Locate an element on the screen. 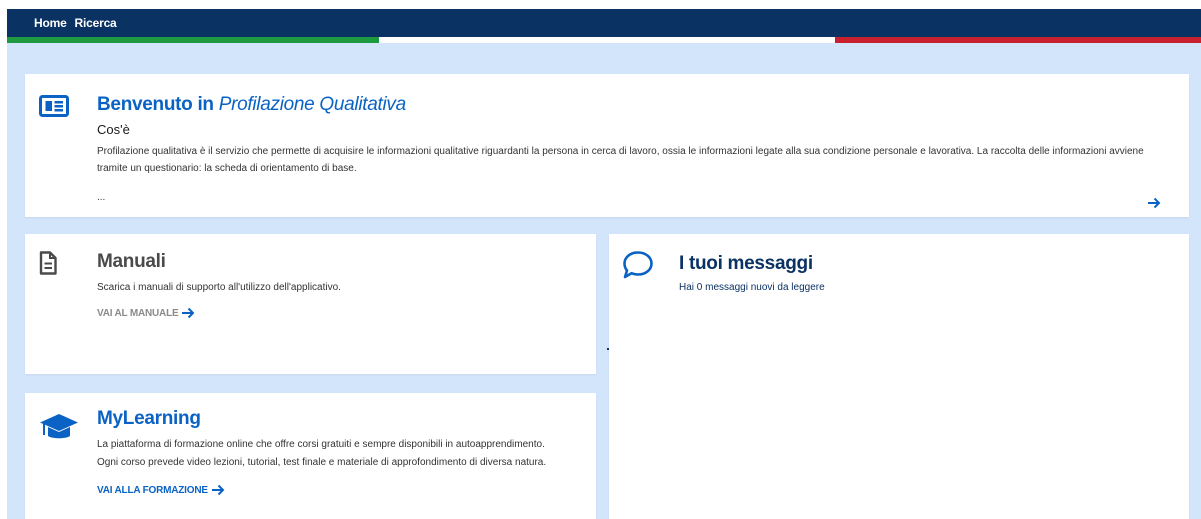  manuali-link: VAI AL MANUALE is located at coordinates (146, 313).